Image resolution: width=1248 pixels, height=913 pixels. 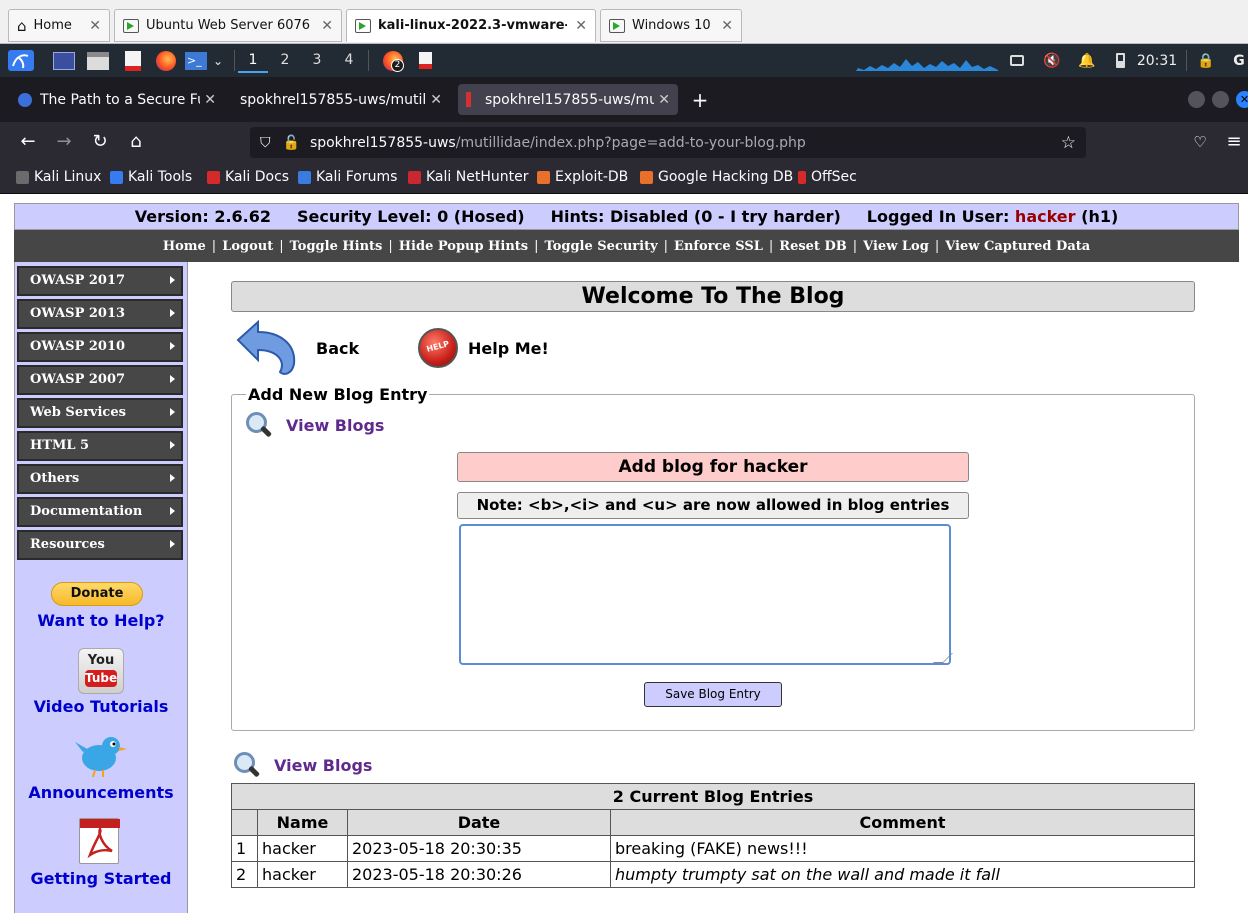 What do you see at coordinates (99, 841) in the screenshot?
I see `pdf-icon` at bounding box center [99, 841].